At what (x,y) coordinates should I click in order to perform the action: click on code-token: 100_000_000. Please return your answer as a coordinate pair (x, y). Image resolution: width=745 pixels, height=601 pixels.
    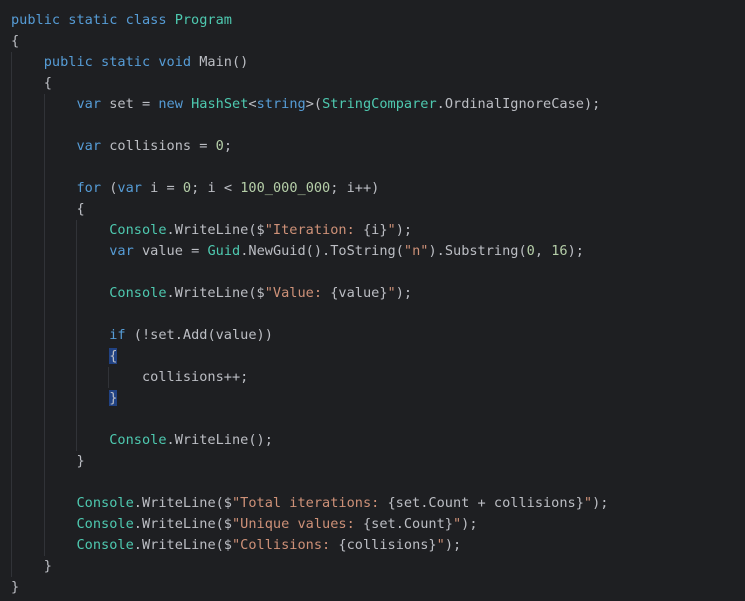
    Looking at the image, I should click on (285, 188).